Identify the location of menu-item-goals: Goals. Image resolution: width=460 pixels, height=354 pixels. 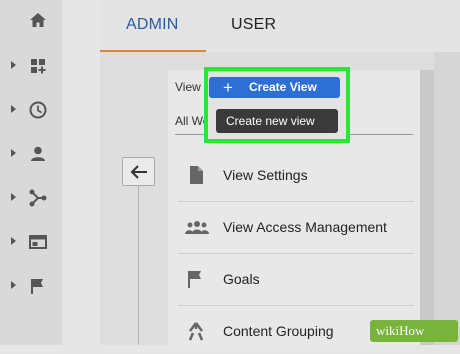
(296, 279).